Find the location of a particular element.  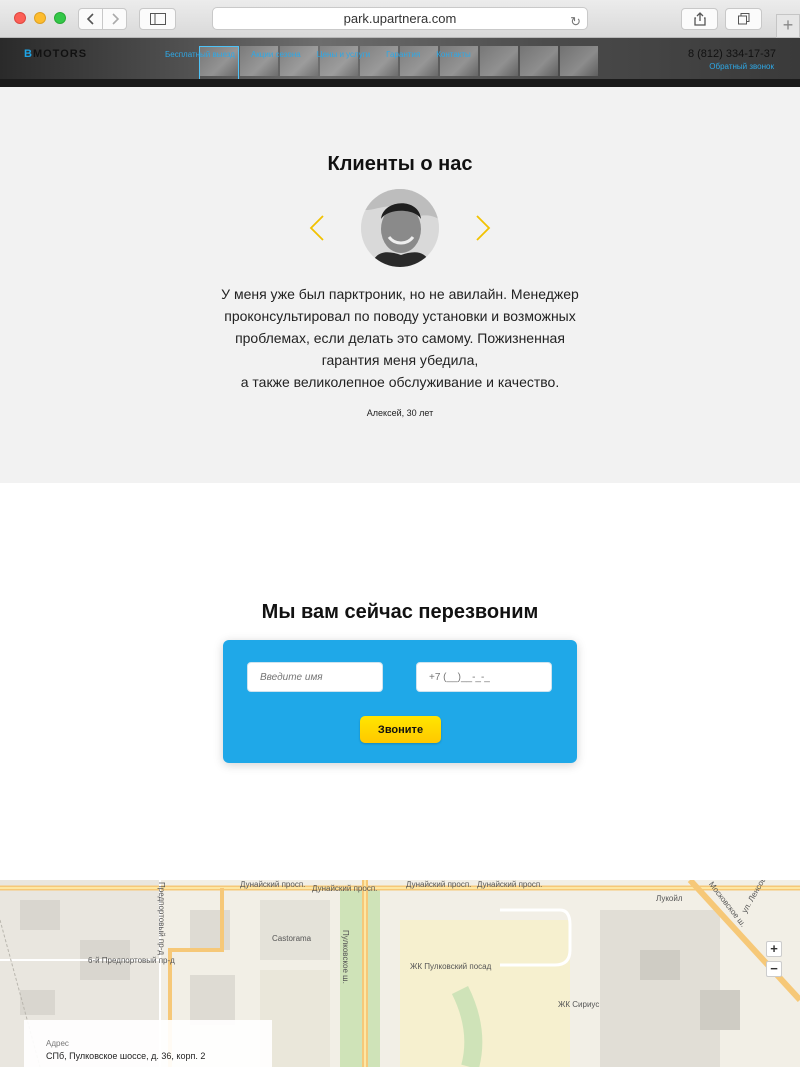

callback-link: Обратный звонок is located at coordinates (741, 66).